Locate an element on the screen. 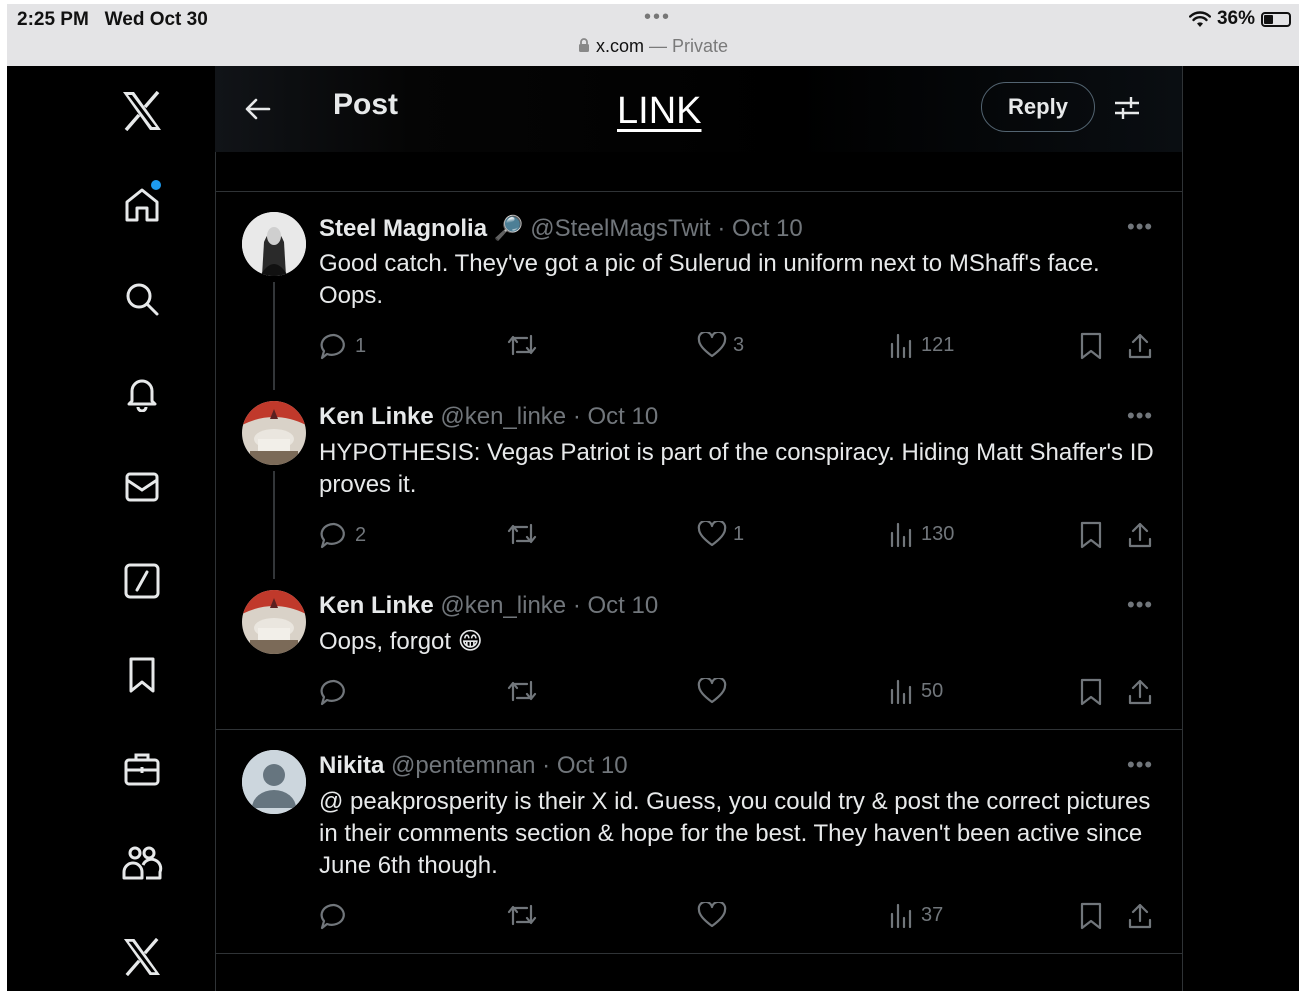  arrow-left-icon is located at coordinates (258, 109).